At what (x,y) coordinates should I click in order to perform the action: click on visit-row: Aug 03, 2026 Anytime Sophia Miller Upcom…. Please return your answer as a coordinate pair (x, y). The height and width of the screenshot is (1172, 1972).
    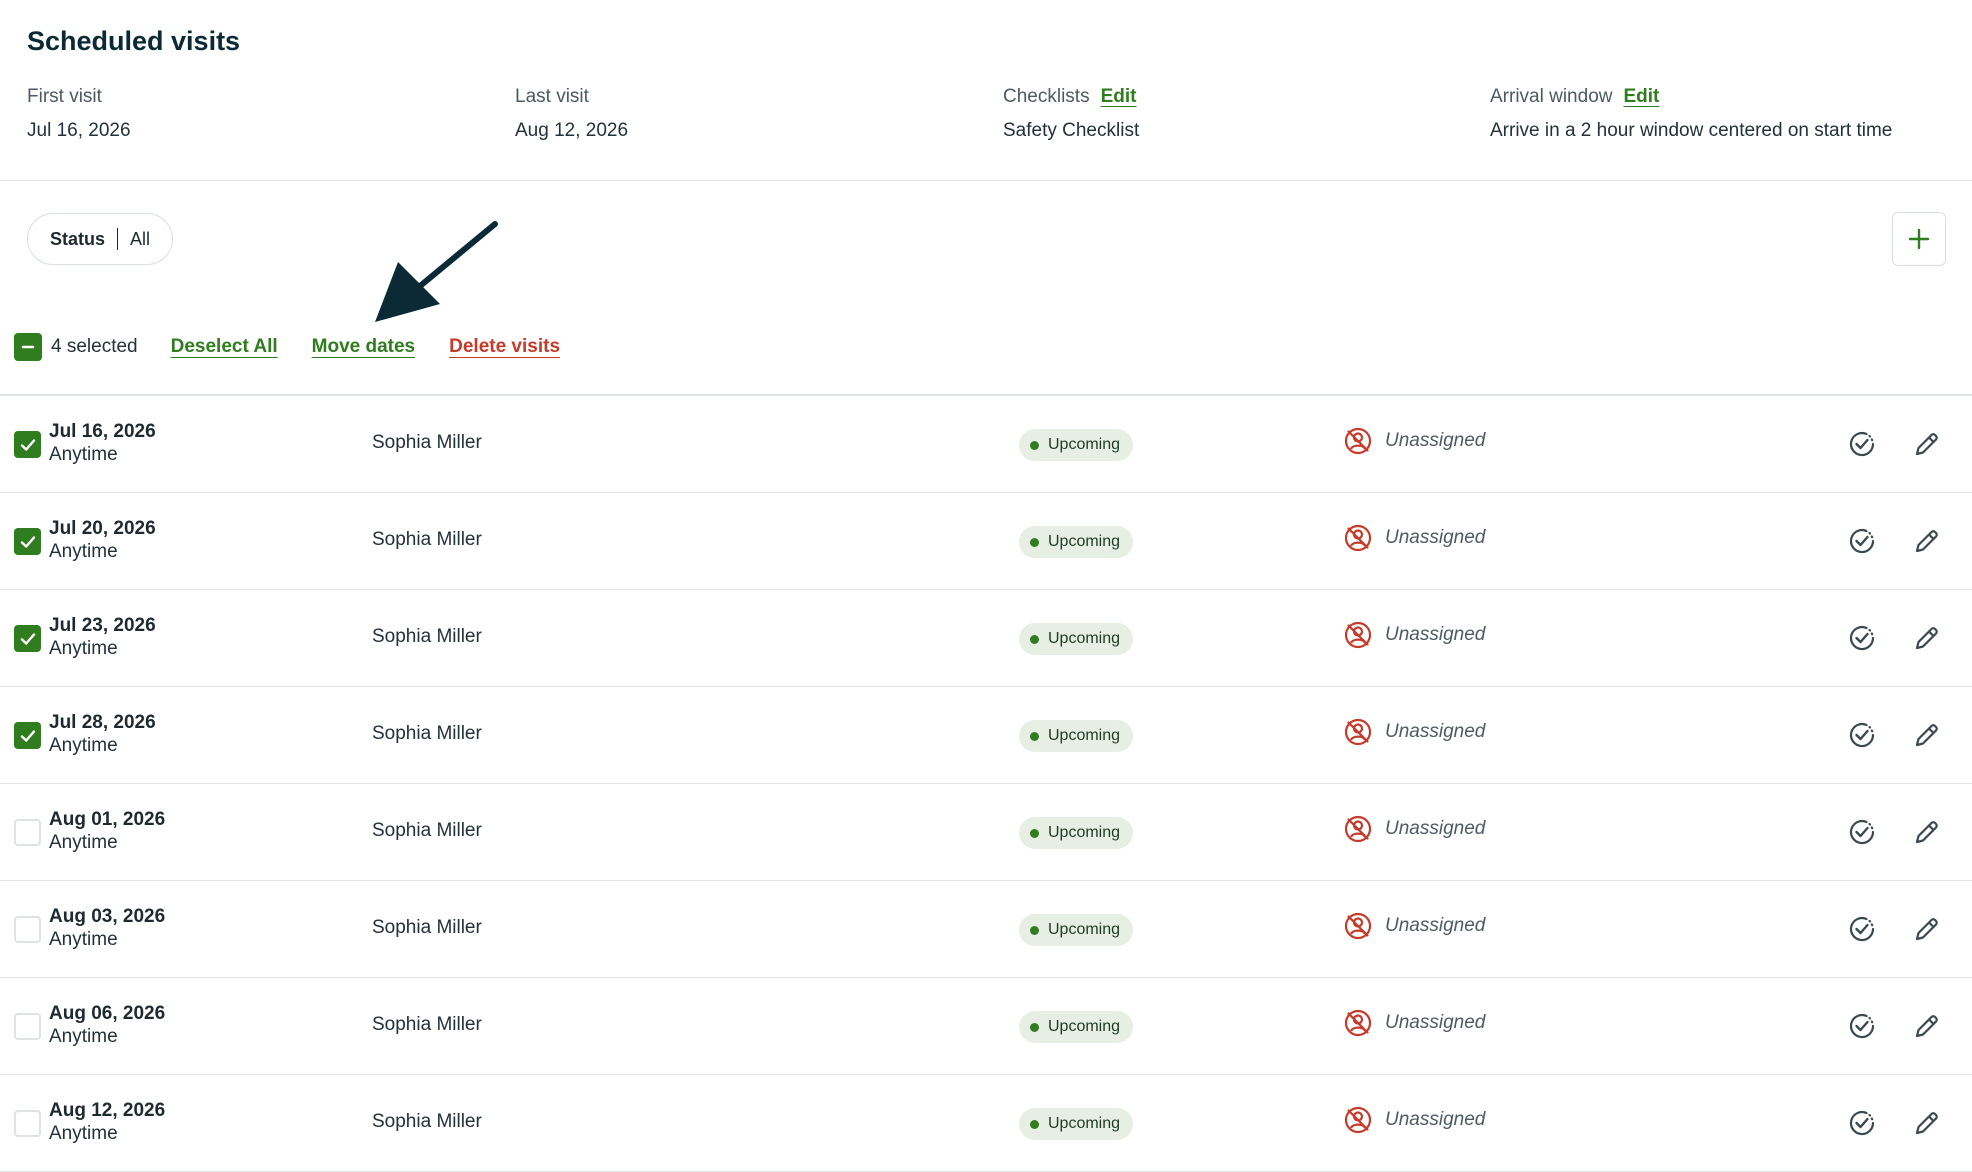
    Looking at the image, I should click on (986, 929).